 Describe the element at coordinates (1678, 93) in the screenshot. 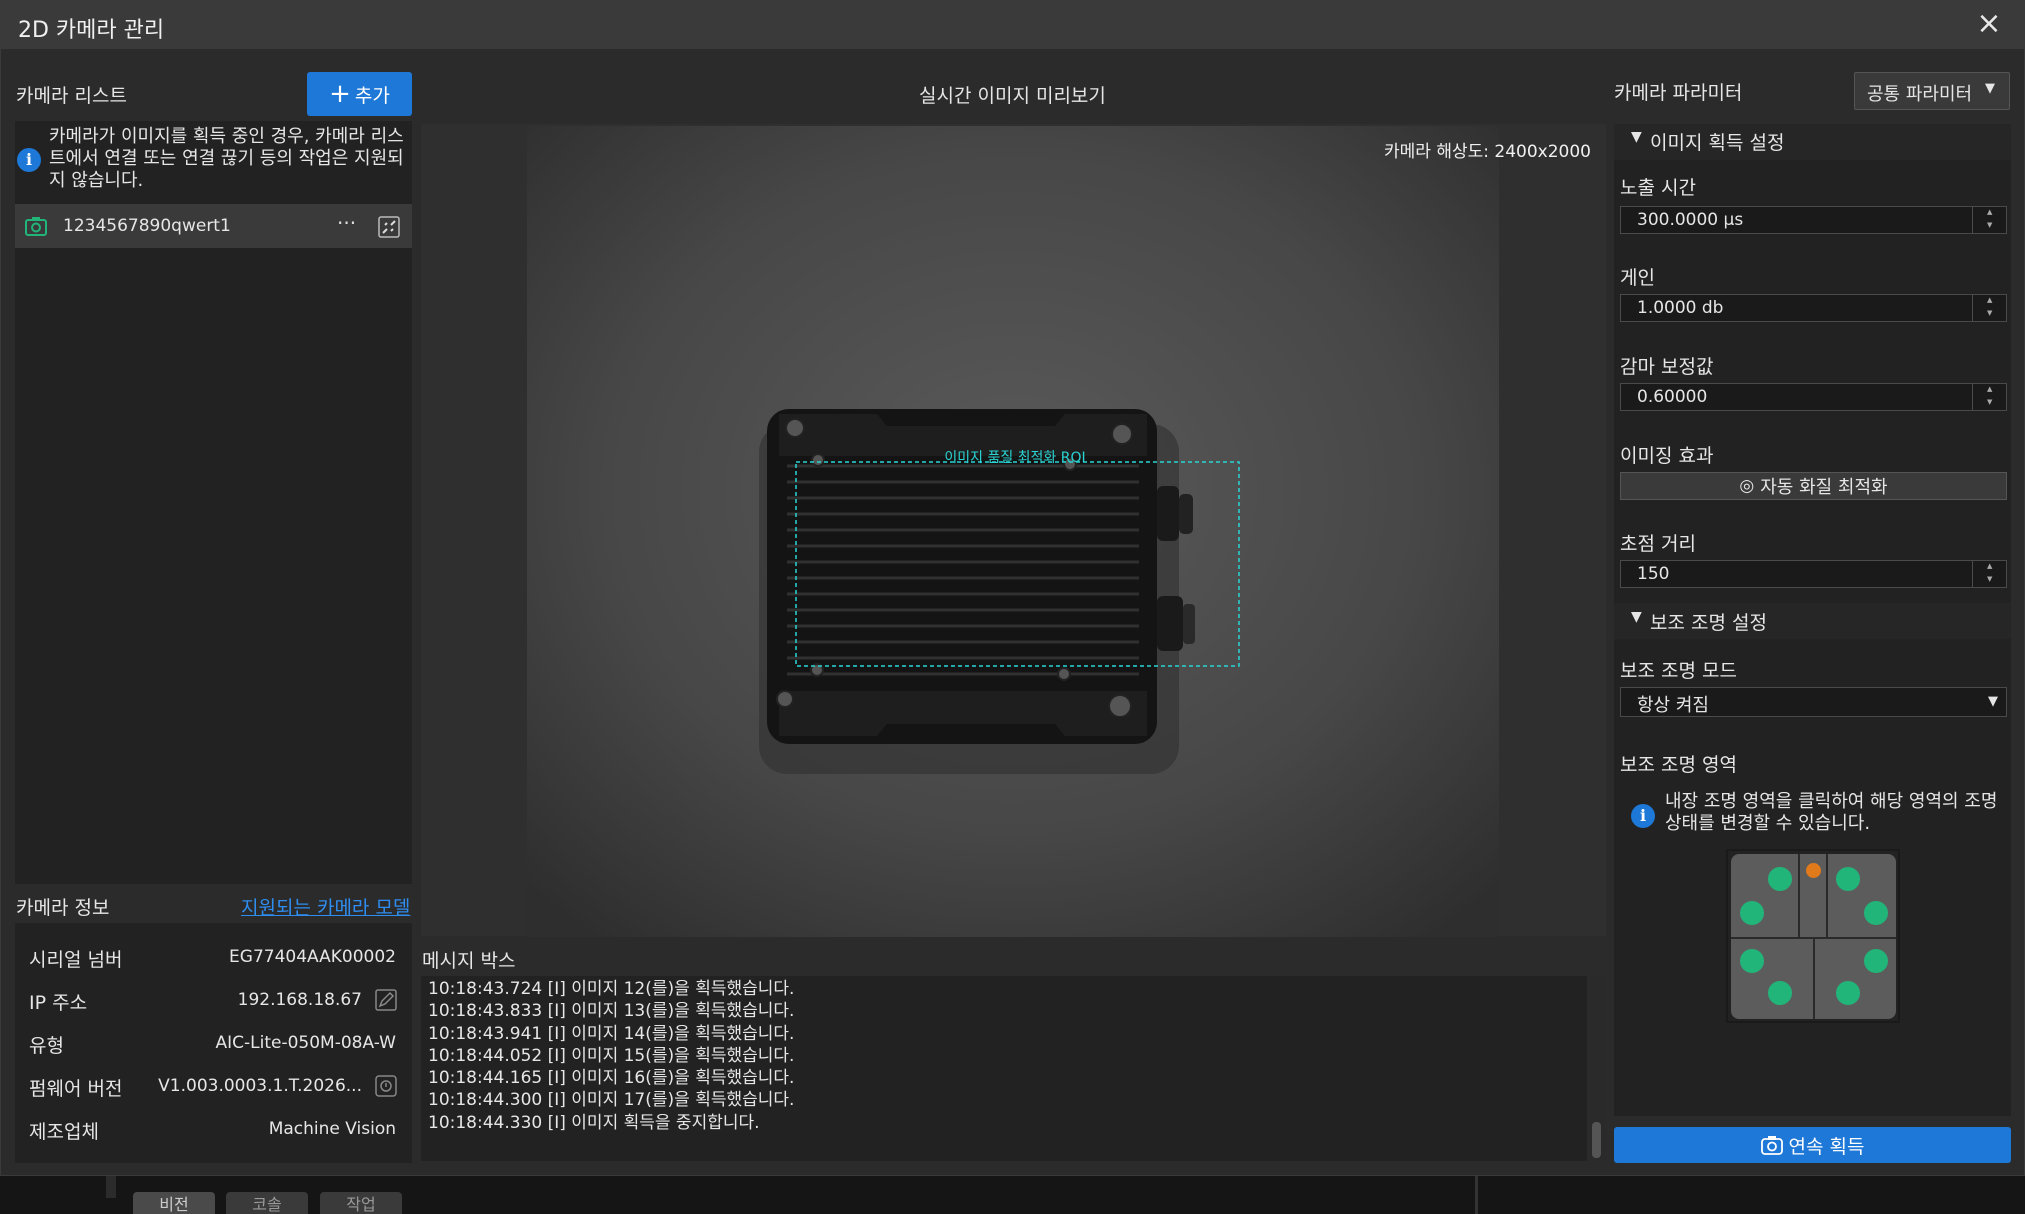

I see `params-heading: 카메라 파라미터` at that location.